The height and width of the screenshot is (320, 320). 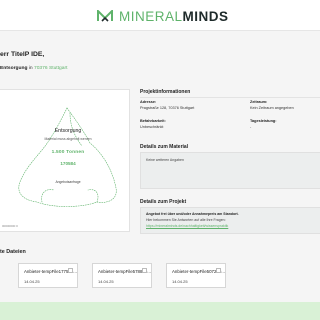 What do you see at coordinates (205, 16) in the screenshot?
I see `logo-text-minds: MINDS` at bounding box center [205, 16].